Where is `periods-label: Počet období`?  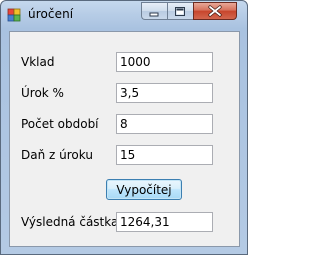
periods-label: Počet období is located at coordinates (60, 124).